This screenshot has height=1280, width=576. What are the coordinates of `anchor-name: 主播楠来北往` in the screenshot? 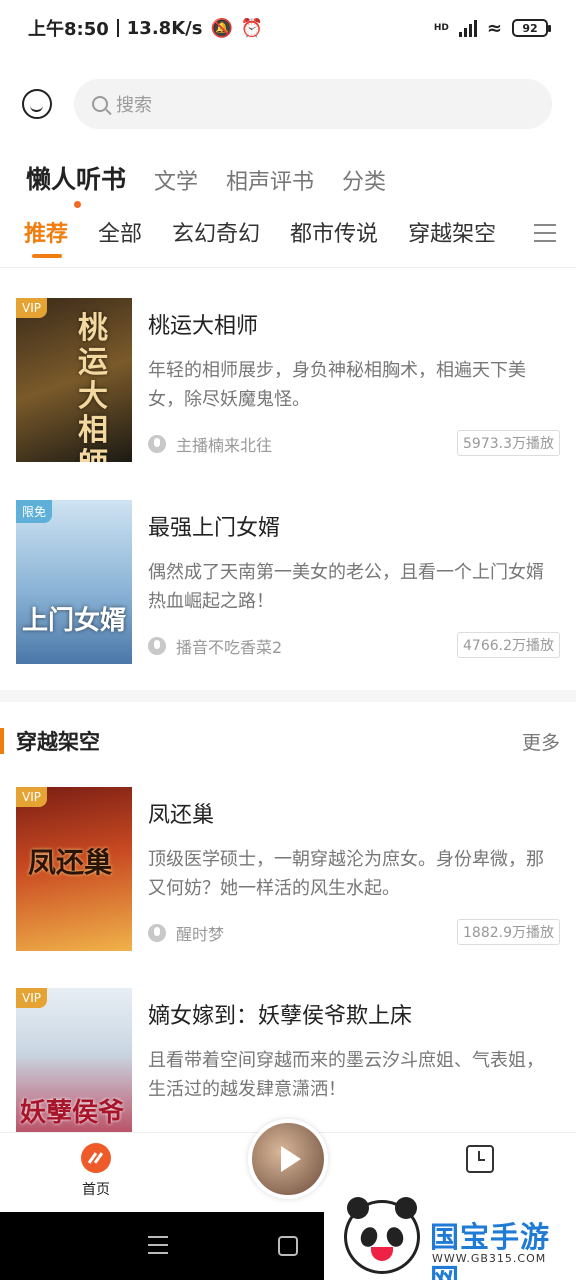 It's located at (224, 445).